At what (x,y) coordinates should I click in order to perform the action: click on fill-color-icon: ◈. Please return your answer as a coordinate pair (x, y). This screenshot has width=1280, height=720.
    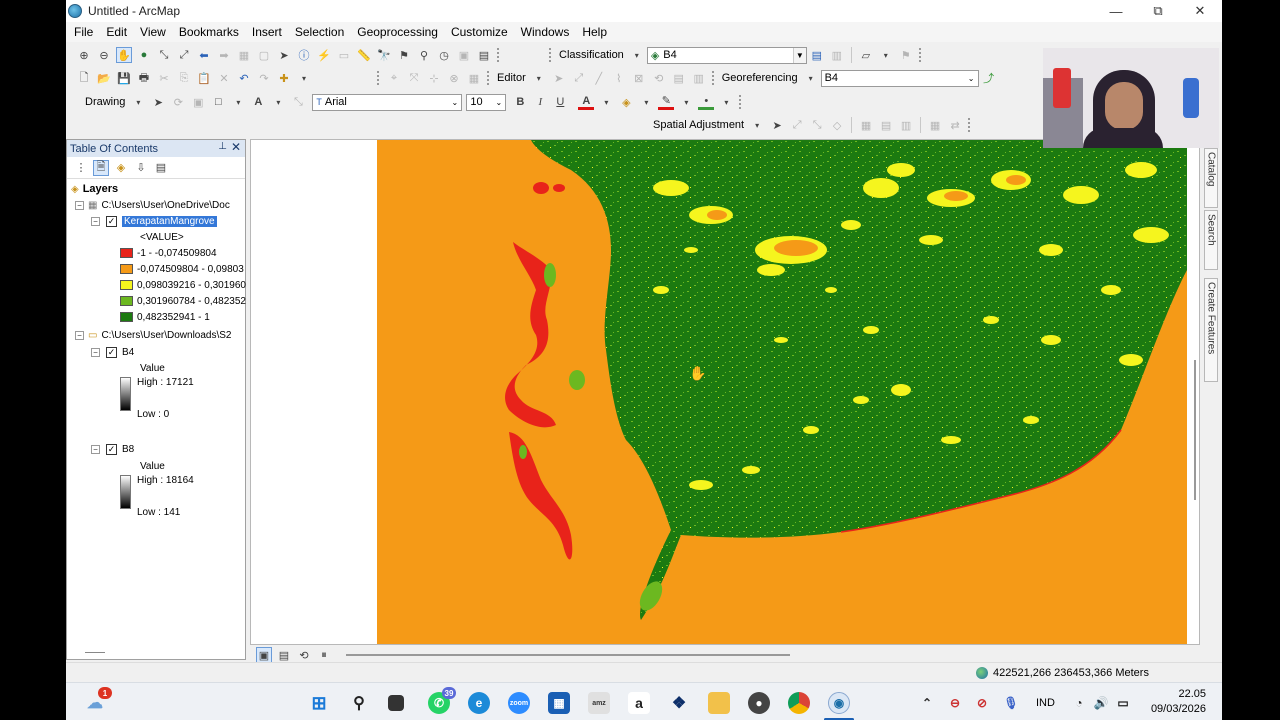
    Looking at the image, I should click on (626, 102).